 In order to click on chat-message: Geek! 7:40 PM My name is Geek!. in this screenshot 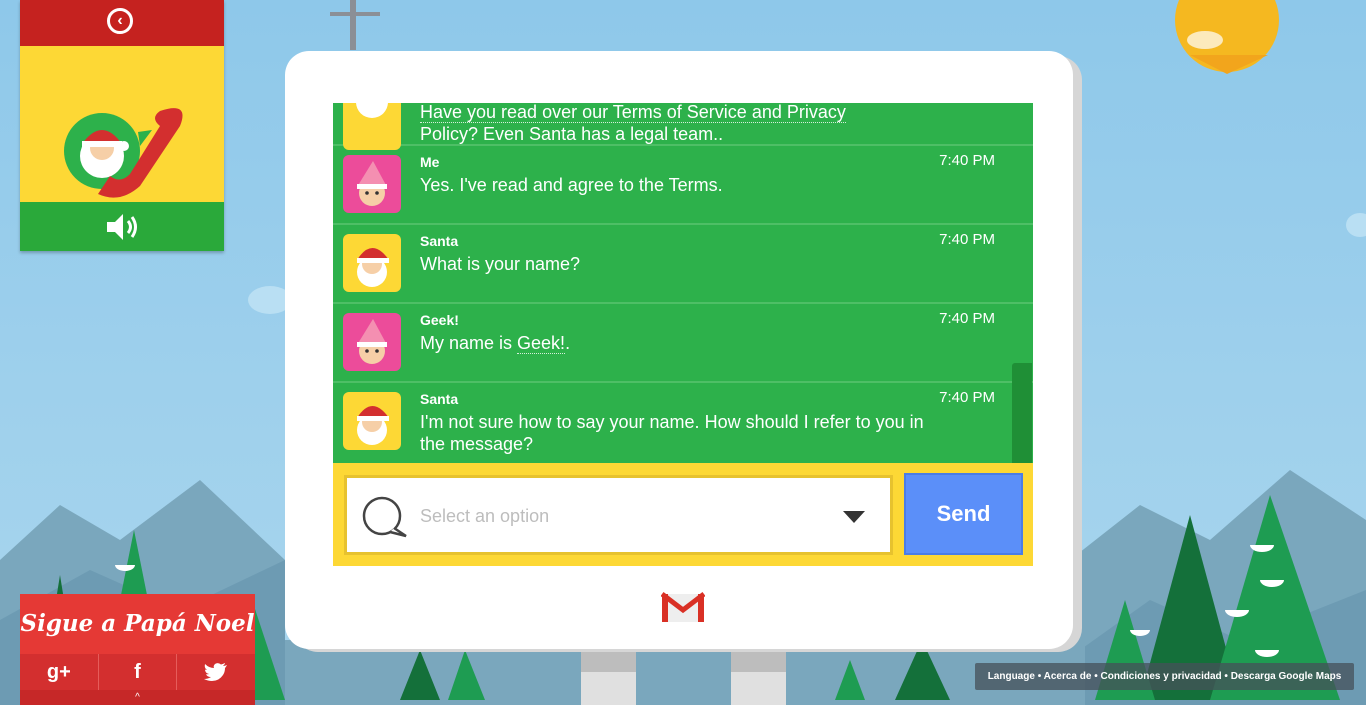, I will do `click(683, 343)`.